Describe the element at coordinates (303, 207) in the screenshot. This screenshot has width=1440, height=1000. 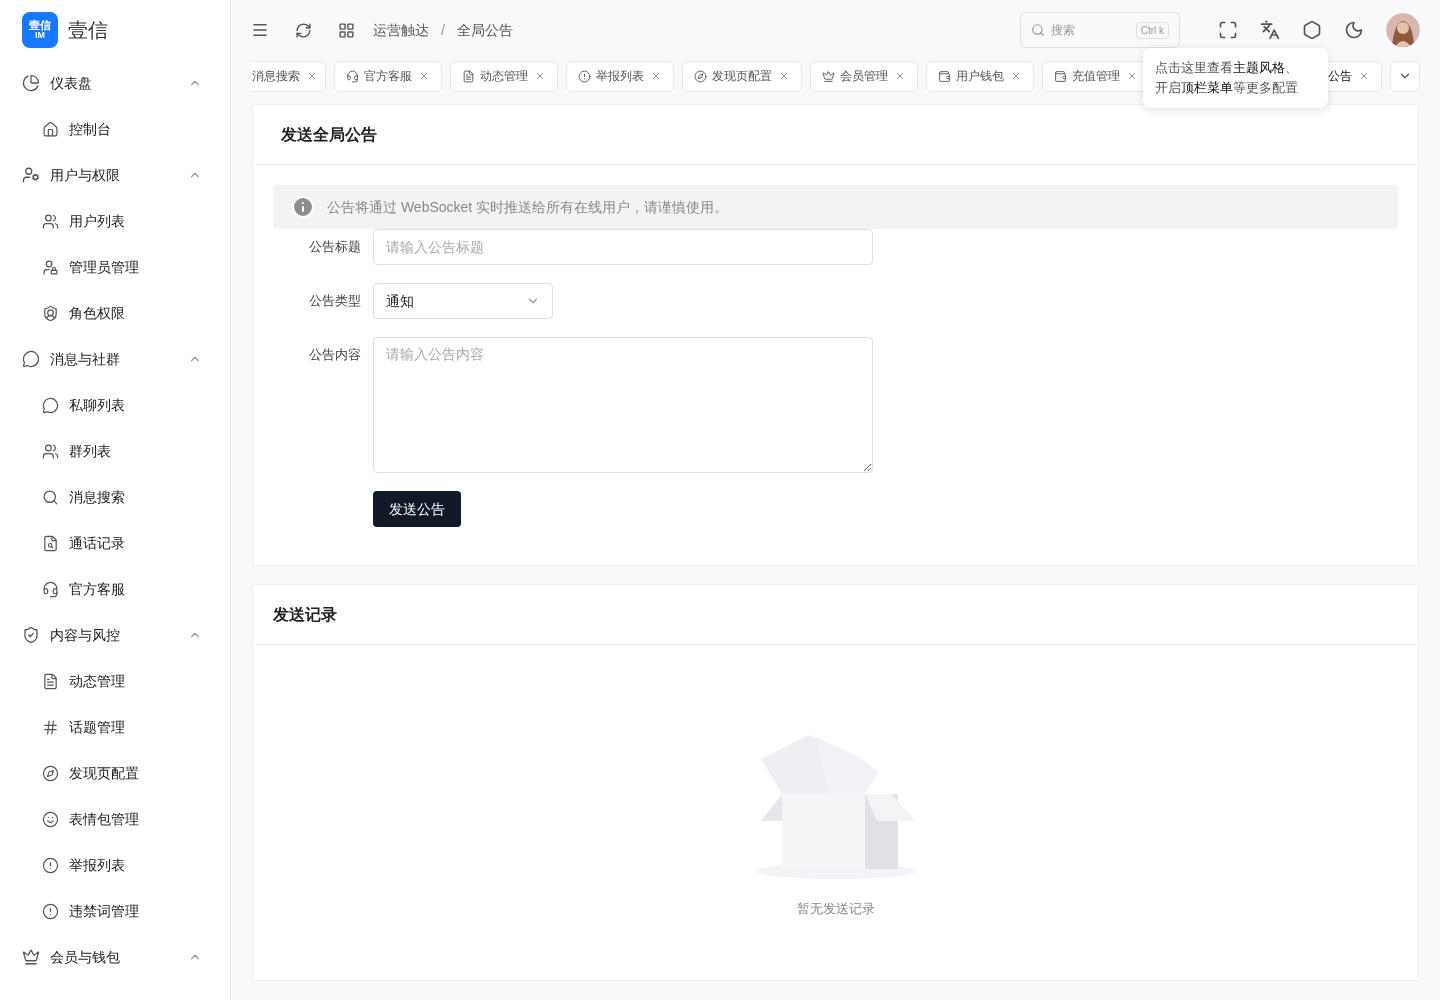
I see `info-icon` at that location.